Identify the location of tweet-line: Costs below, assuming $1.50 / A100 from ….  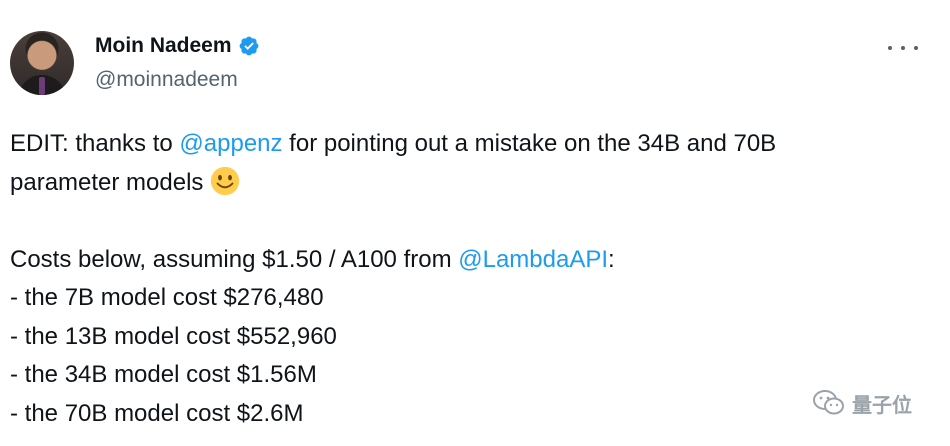
(470, 260).